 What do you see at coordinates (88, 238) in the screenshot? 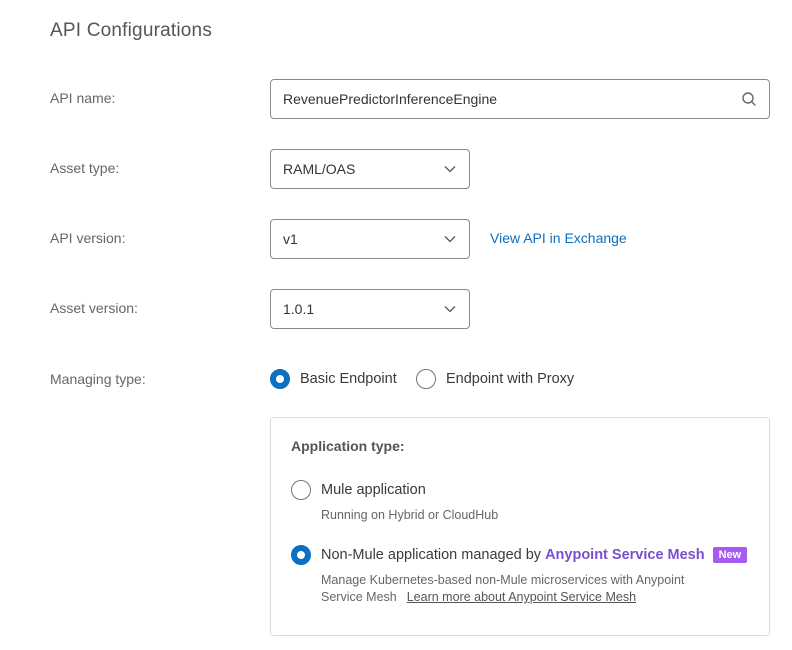
I see `api-version-label: API version:` at bounding box center [88, 238].